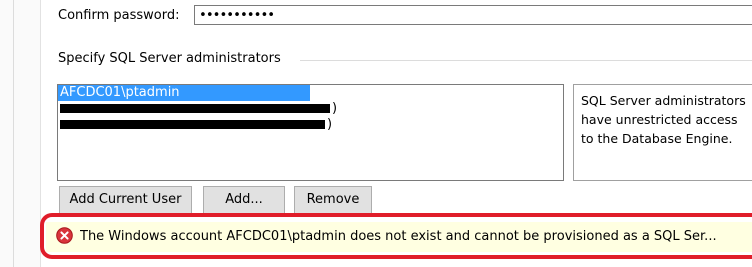 The width and height of the screenshot is (752, 267). I want to click on rail-divider, so click(13, 133).